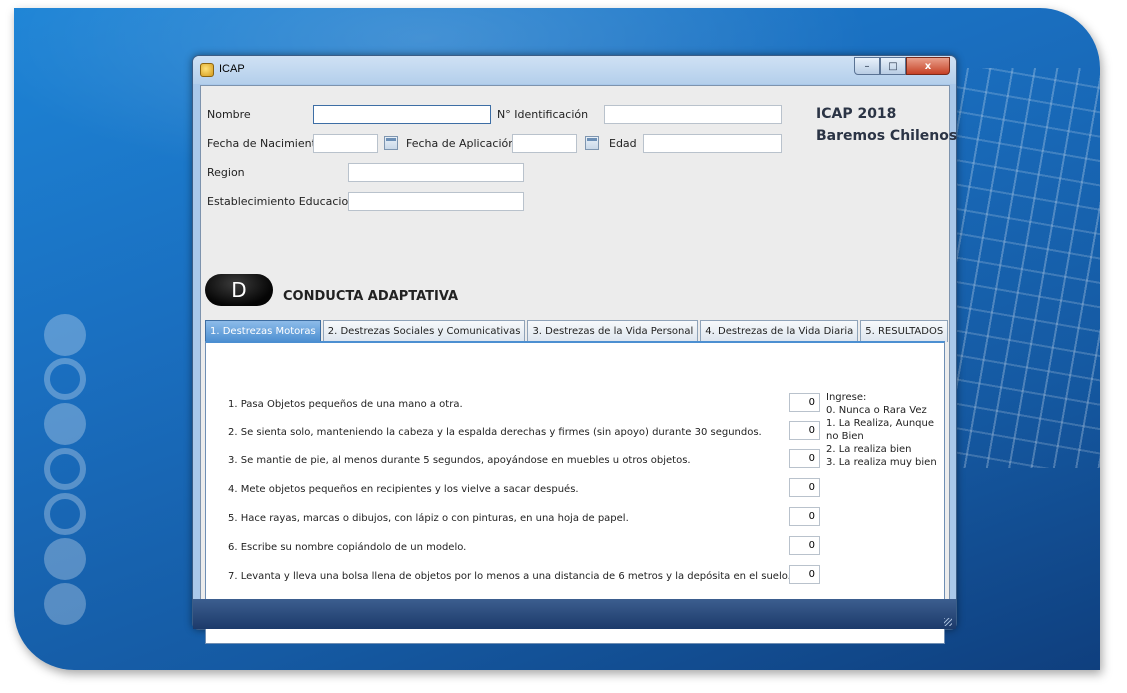 This screenshot has height=693, width=1127. Describe the element at coordinates (286, 201) in the screenshot. I see `establecimiento-label: Establecimiento Educacional` at that location.